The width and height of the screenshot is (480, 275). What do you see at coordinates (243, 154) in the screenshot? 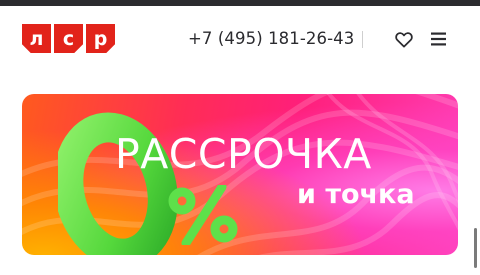
I see `banner-headline: РАССРОЧКА` at bounding box center [243, 154].